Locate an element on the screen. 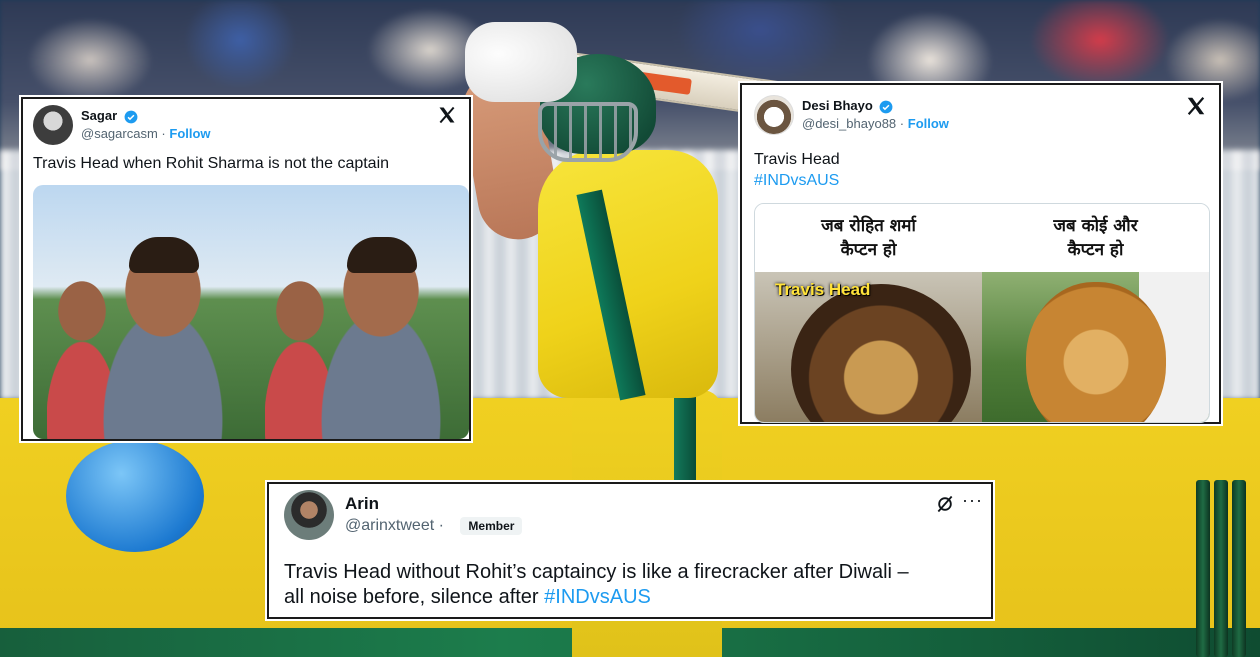 The height and width of the screenshot is (657, 1260). author-handle: @sagarcasm is located at coordinates (119, 133).